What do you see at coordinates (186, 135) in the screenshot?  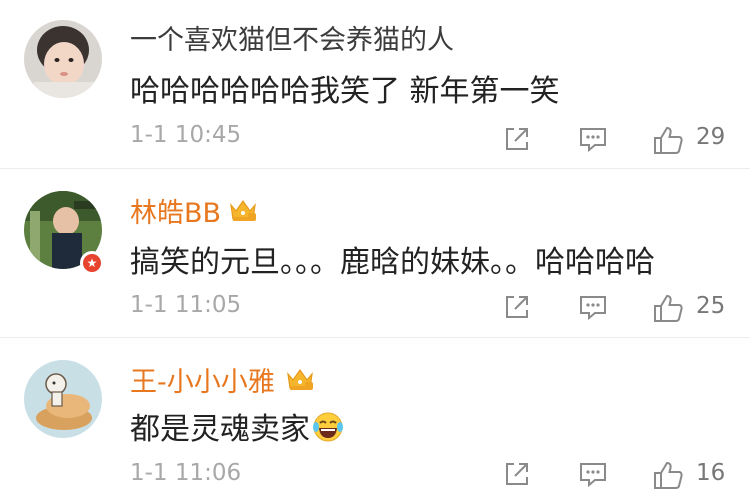 I see `timestamp: 1-1 10:45` at bounding box center [186, 135].